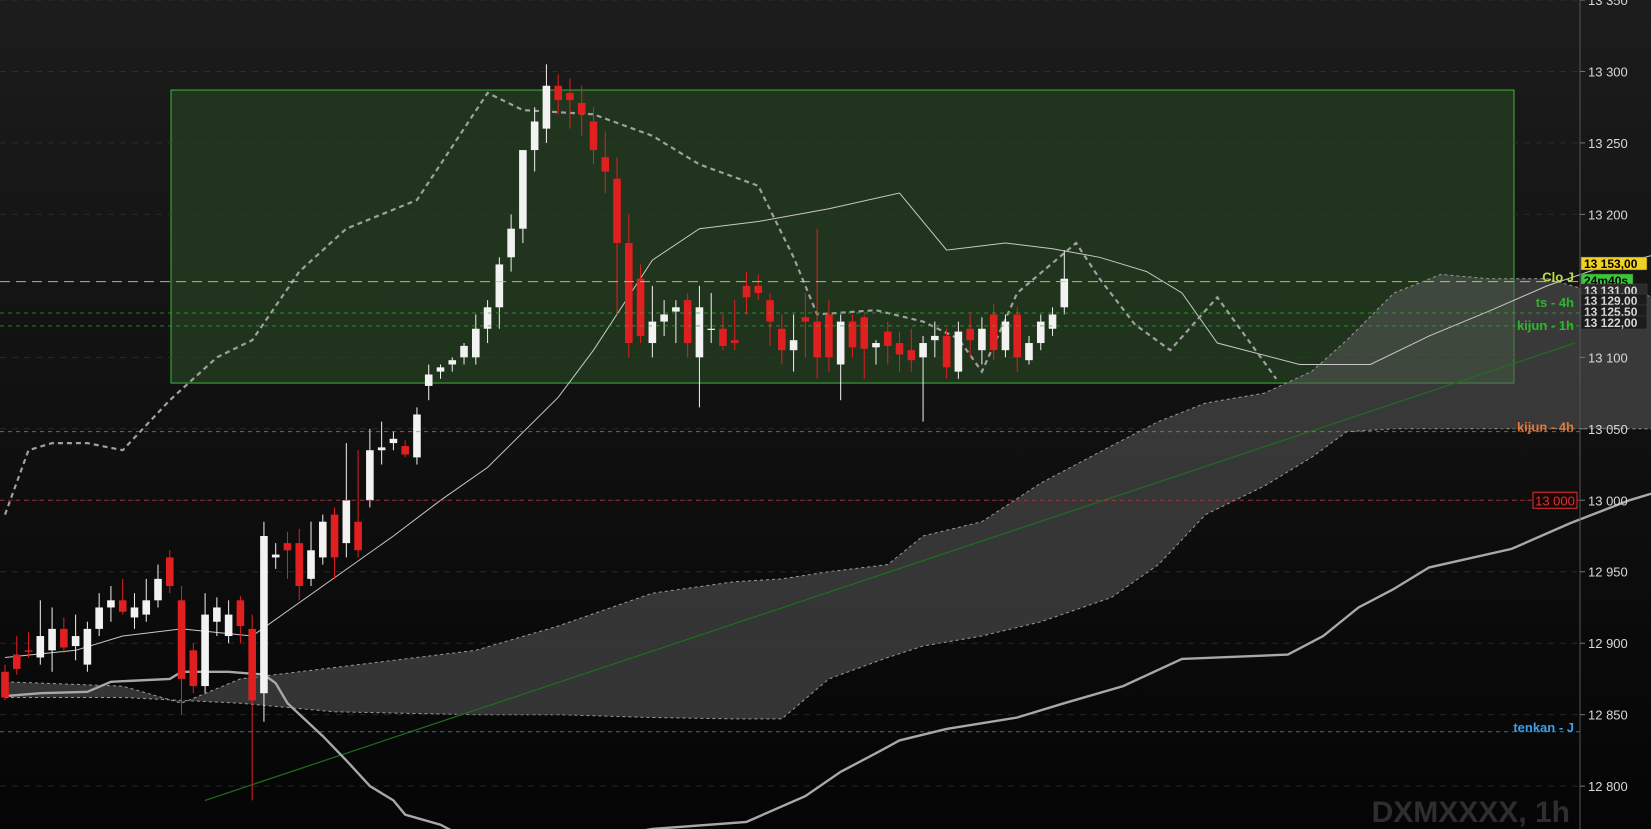  Describe the element at coordinates (1608, 786) in the screenshot. I see `axis-tick-label: 12 800` at that location.